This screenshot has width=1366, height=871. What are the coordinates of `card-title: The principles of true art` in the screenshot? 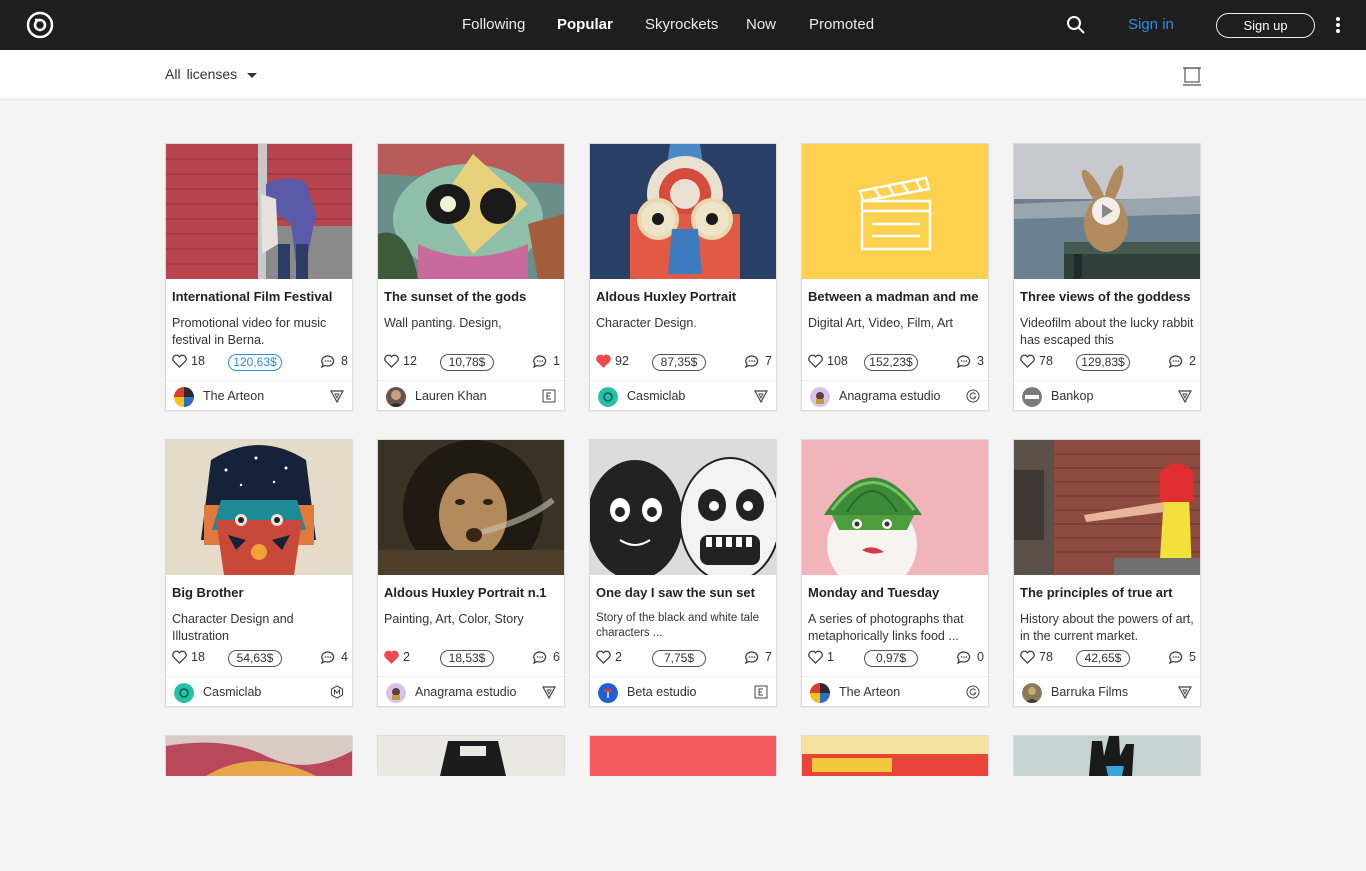 It's located at (1108, 592).